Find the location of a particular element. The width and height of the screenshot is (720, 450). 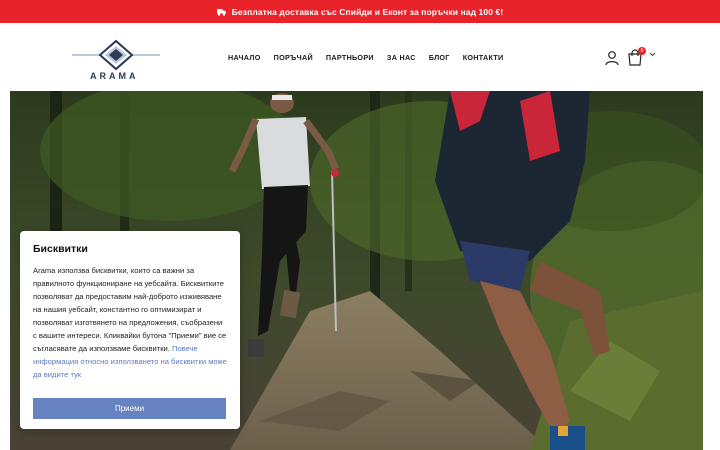

logo-mark is located at coordinates (116, 55).